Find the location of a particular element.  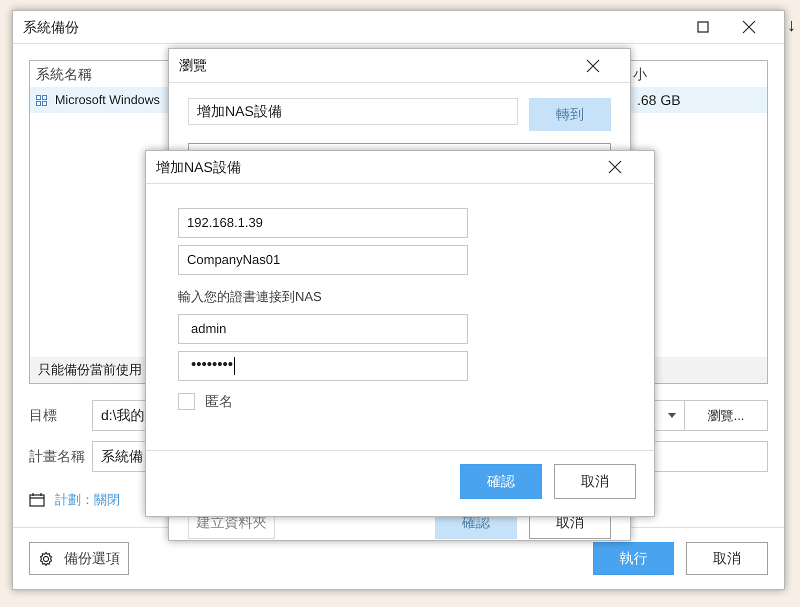

anonymous-label: 匿名 is located at coordinates (219, 401).